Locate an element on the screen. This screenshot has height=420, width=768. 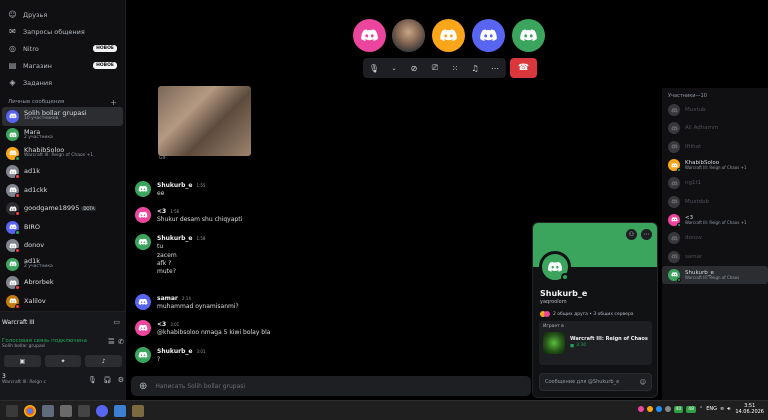
profile-avatar is located at coordinates (555, 267).